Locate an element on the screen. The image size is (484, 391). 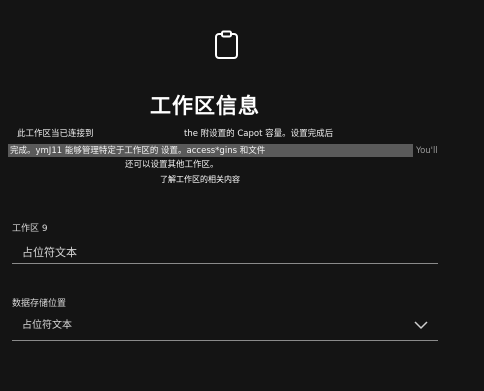
page-title: 工作区信息 is located at coordinates (205, 106).